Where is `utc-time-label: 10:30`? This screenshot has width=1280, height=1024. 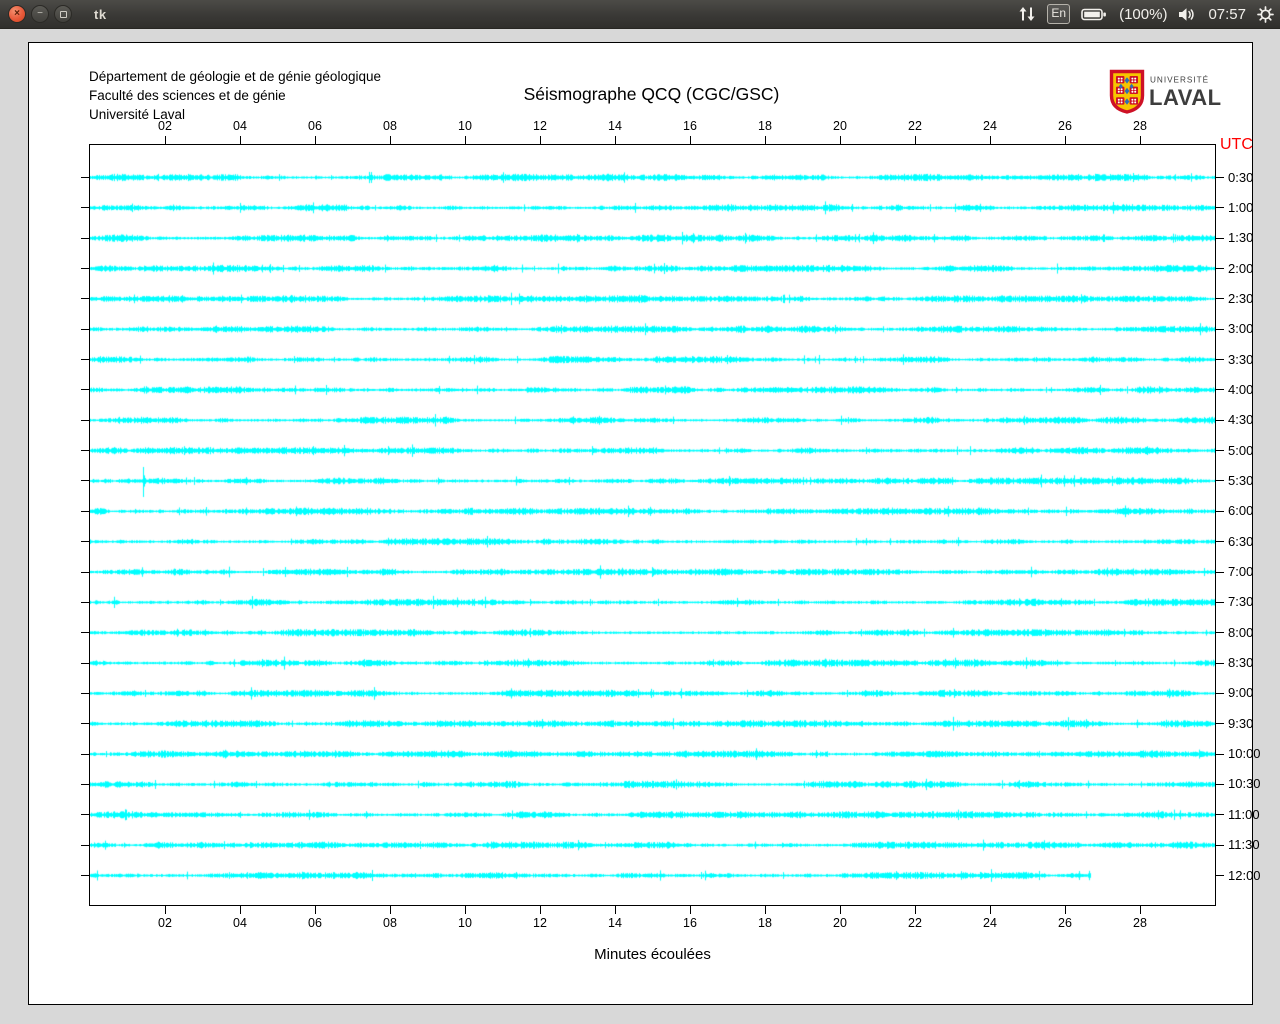 utc-time-label: 10:30 is located at coordinates (1244, 784).